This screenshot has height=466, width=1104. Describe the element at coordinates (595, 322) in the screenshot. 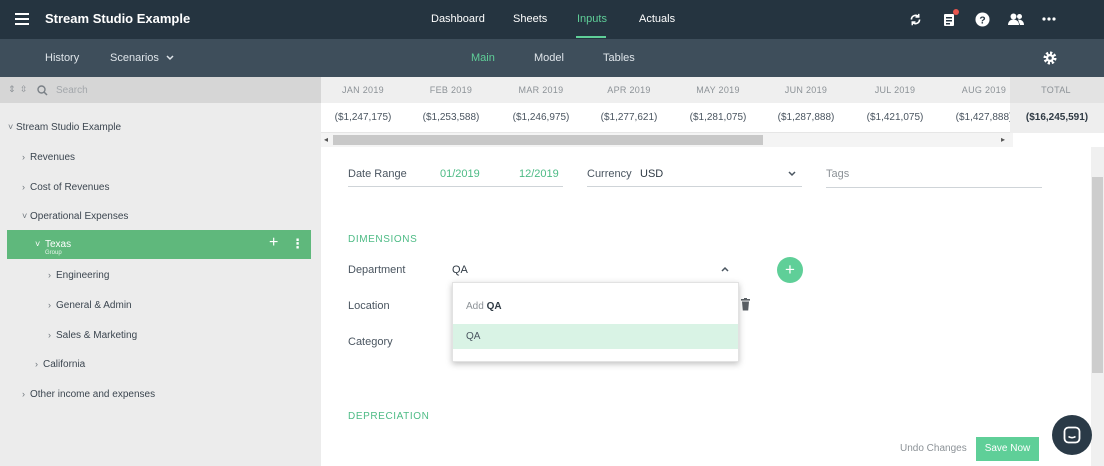

I see `department-dropdown: Add QA QA` at that location.